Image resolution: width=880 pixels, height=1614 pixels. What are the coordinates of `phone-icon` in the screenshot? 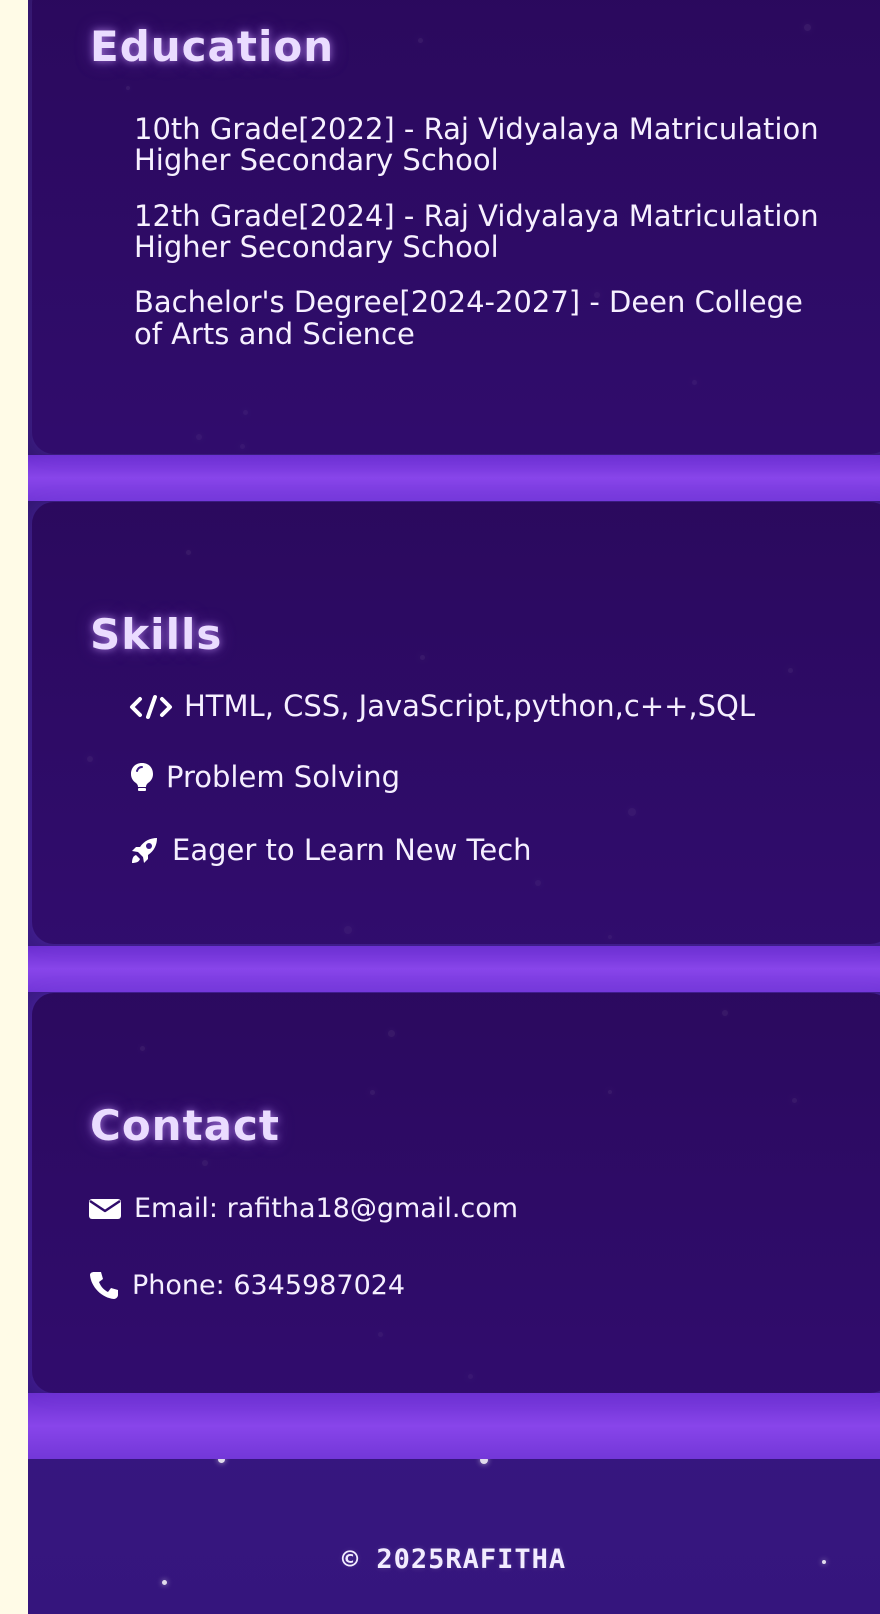 It's located at (104, 1285).